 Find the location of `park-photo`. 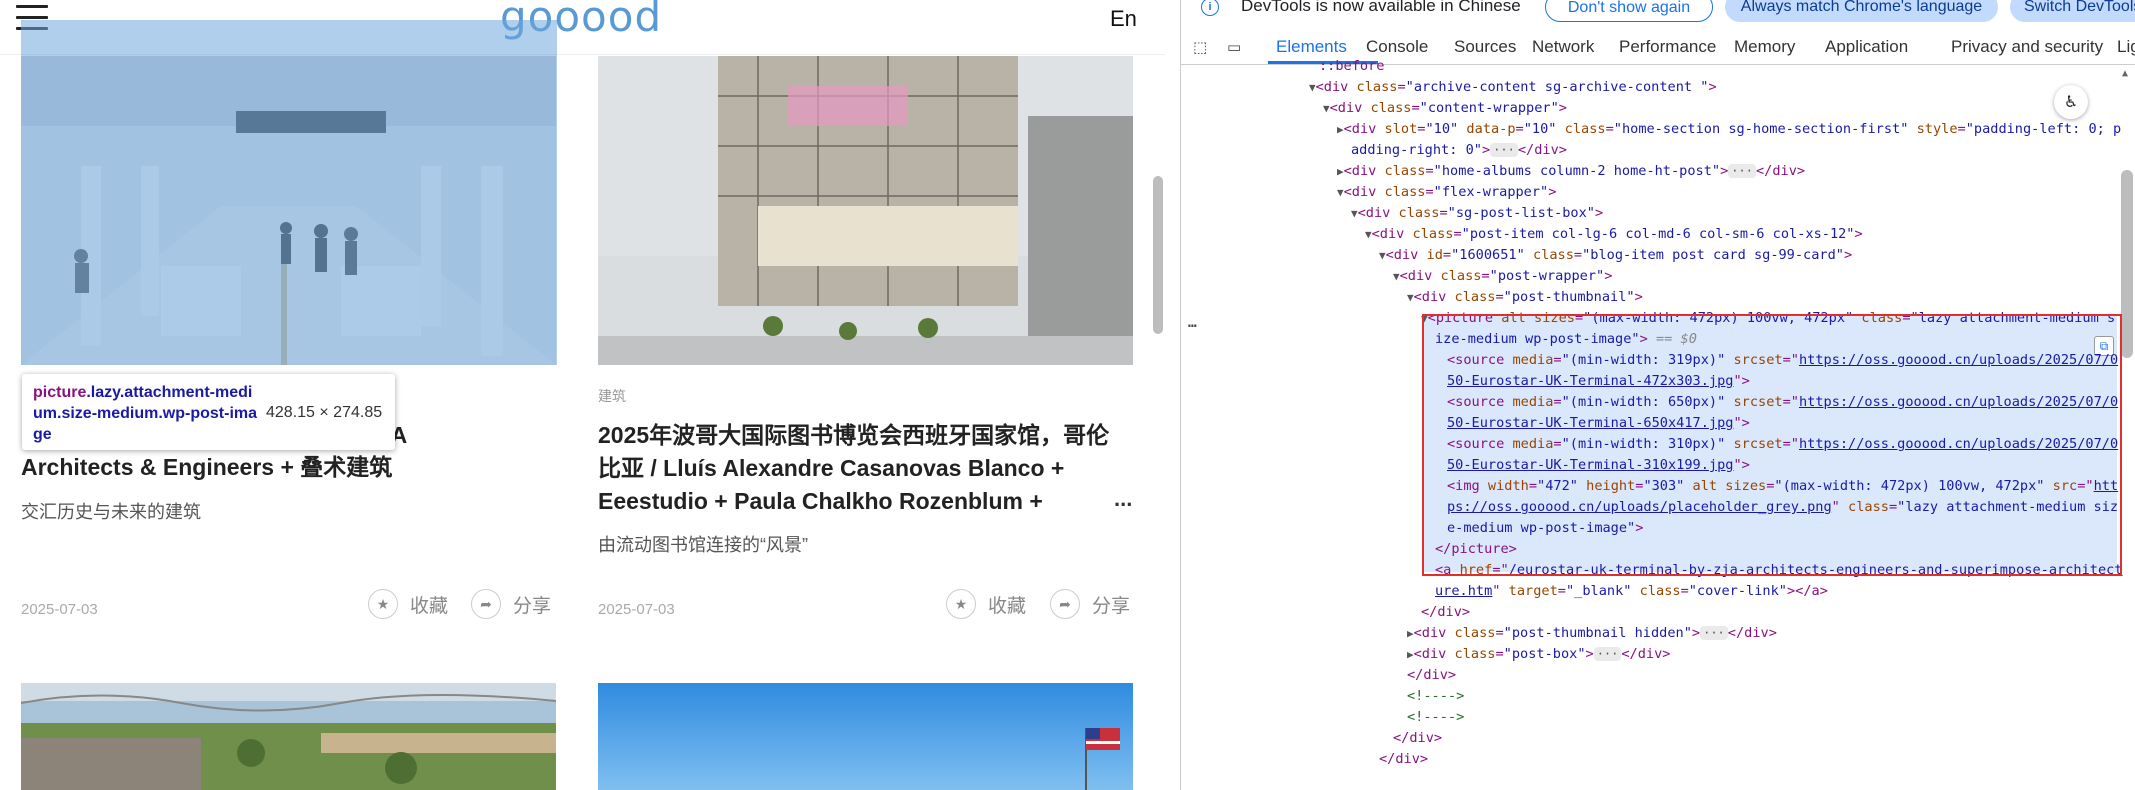

park-photo is located at coordinates (288, 736).